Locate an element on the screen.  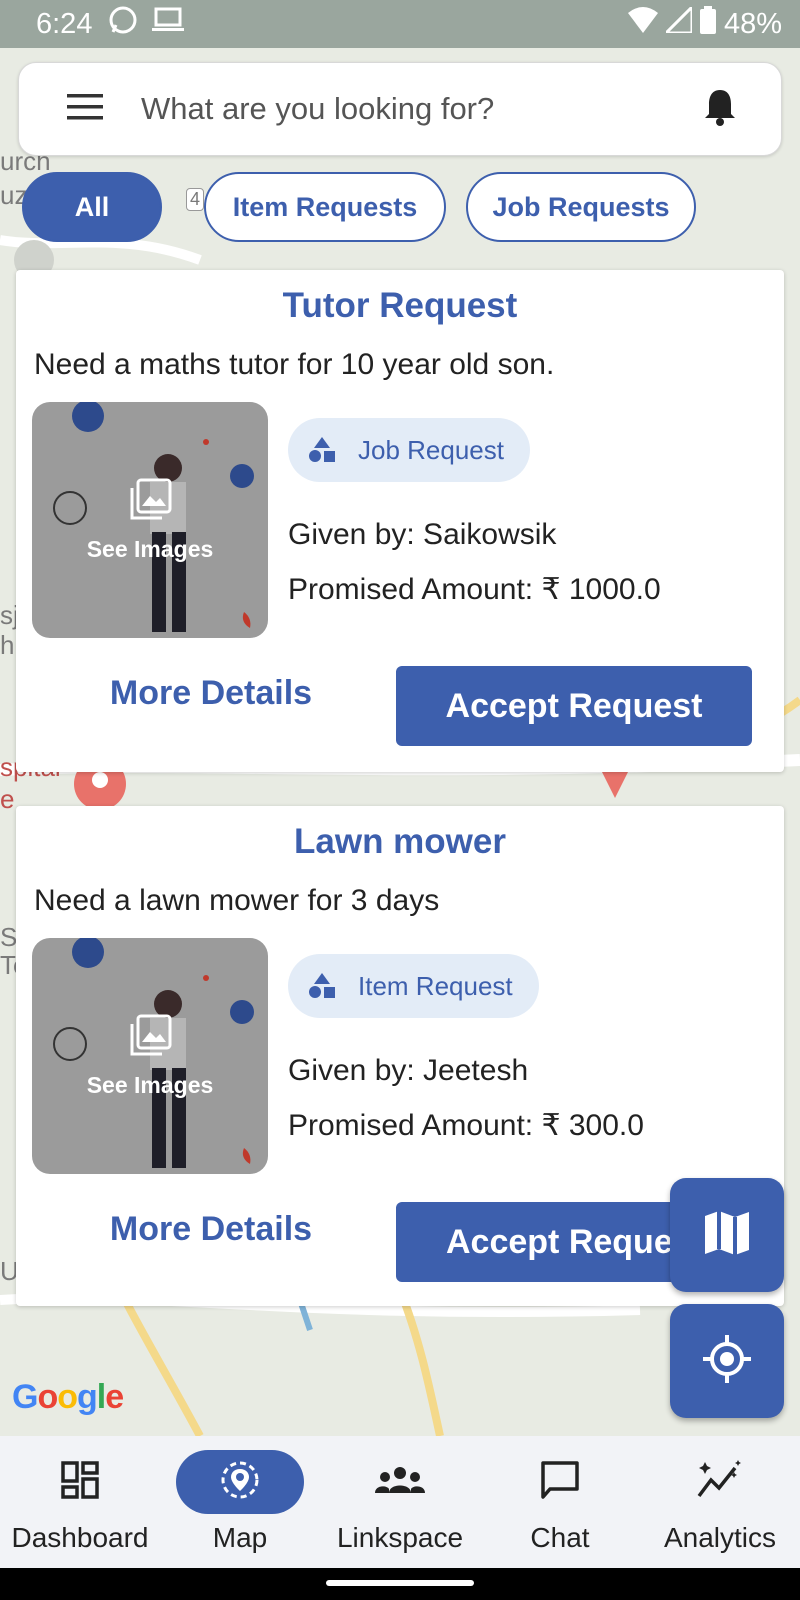
nav-map: Map is located at coordinates (240, 1502).